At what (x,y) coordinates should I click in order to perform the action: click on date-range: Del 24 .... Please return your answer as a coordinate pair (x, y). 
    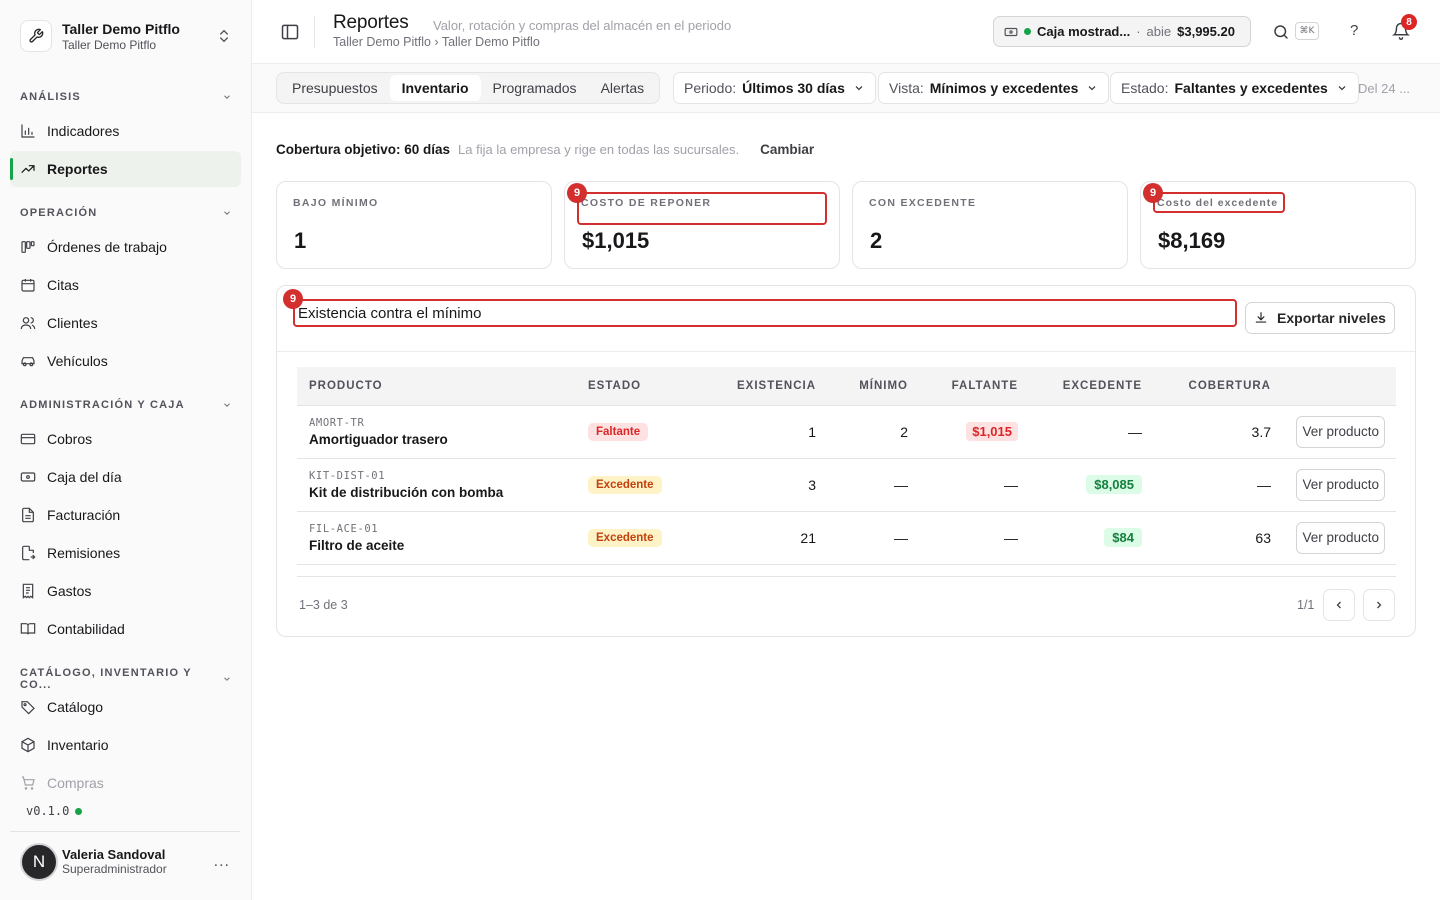
    Looking at the image, I should click on (1384, 88).